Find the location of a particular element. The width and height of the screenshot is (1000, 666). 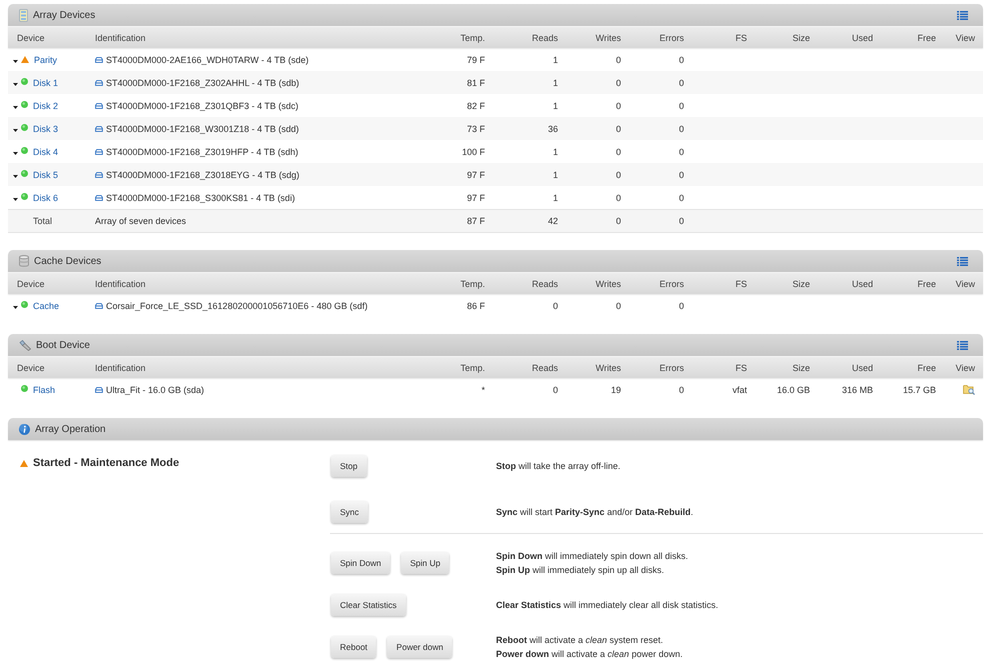

action-description: Sync will start Parity-Sync and/or Data-Rebuild. is located at coordinates (595, 512).